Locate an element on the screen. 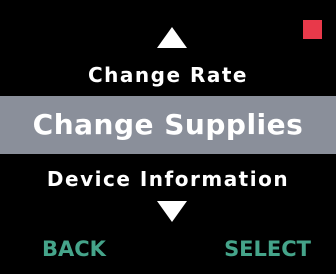 The image size is (336, 274). scroll-up-icon is located at coordinates (172, 37).